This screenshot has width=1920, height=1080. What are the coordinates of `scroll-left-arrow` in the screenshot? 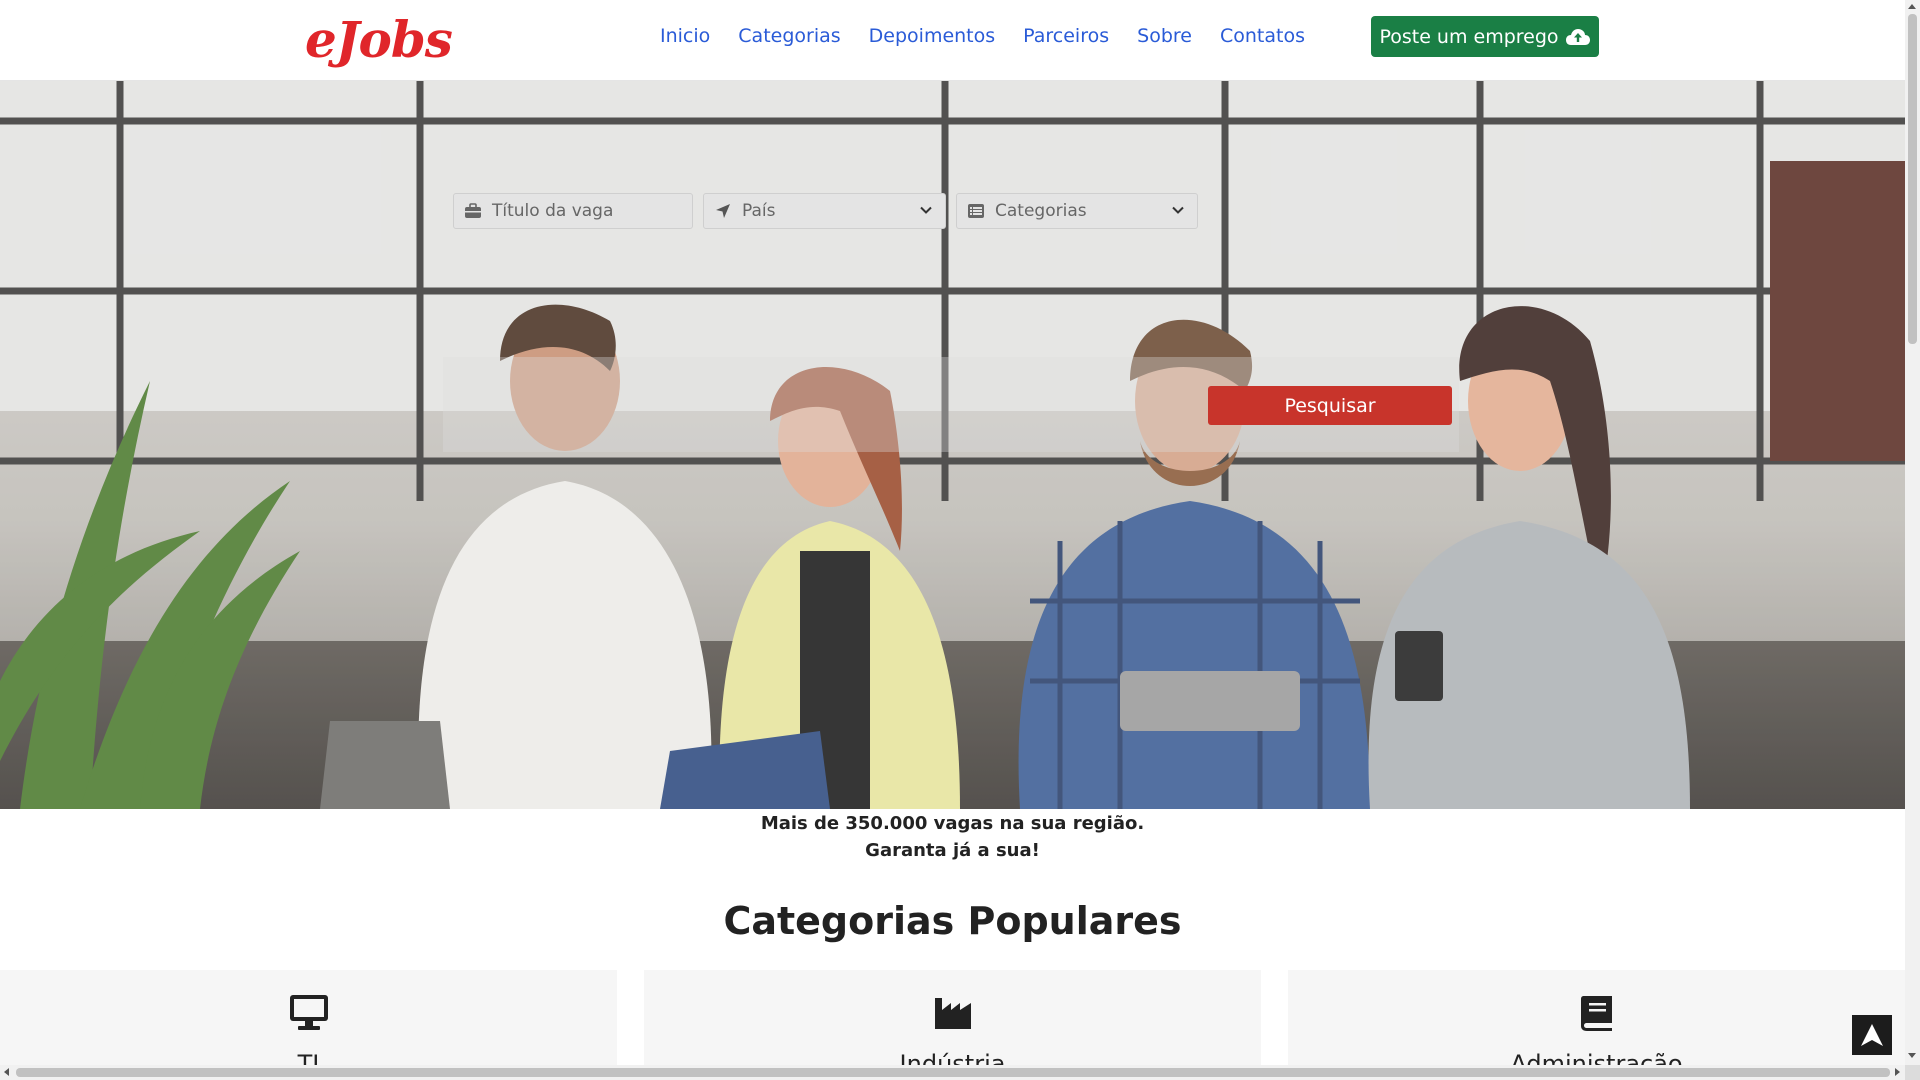 It's located at (6, 1072).